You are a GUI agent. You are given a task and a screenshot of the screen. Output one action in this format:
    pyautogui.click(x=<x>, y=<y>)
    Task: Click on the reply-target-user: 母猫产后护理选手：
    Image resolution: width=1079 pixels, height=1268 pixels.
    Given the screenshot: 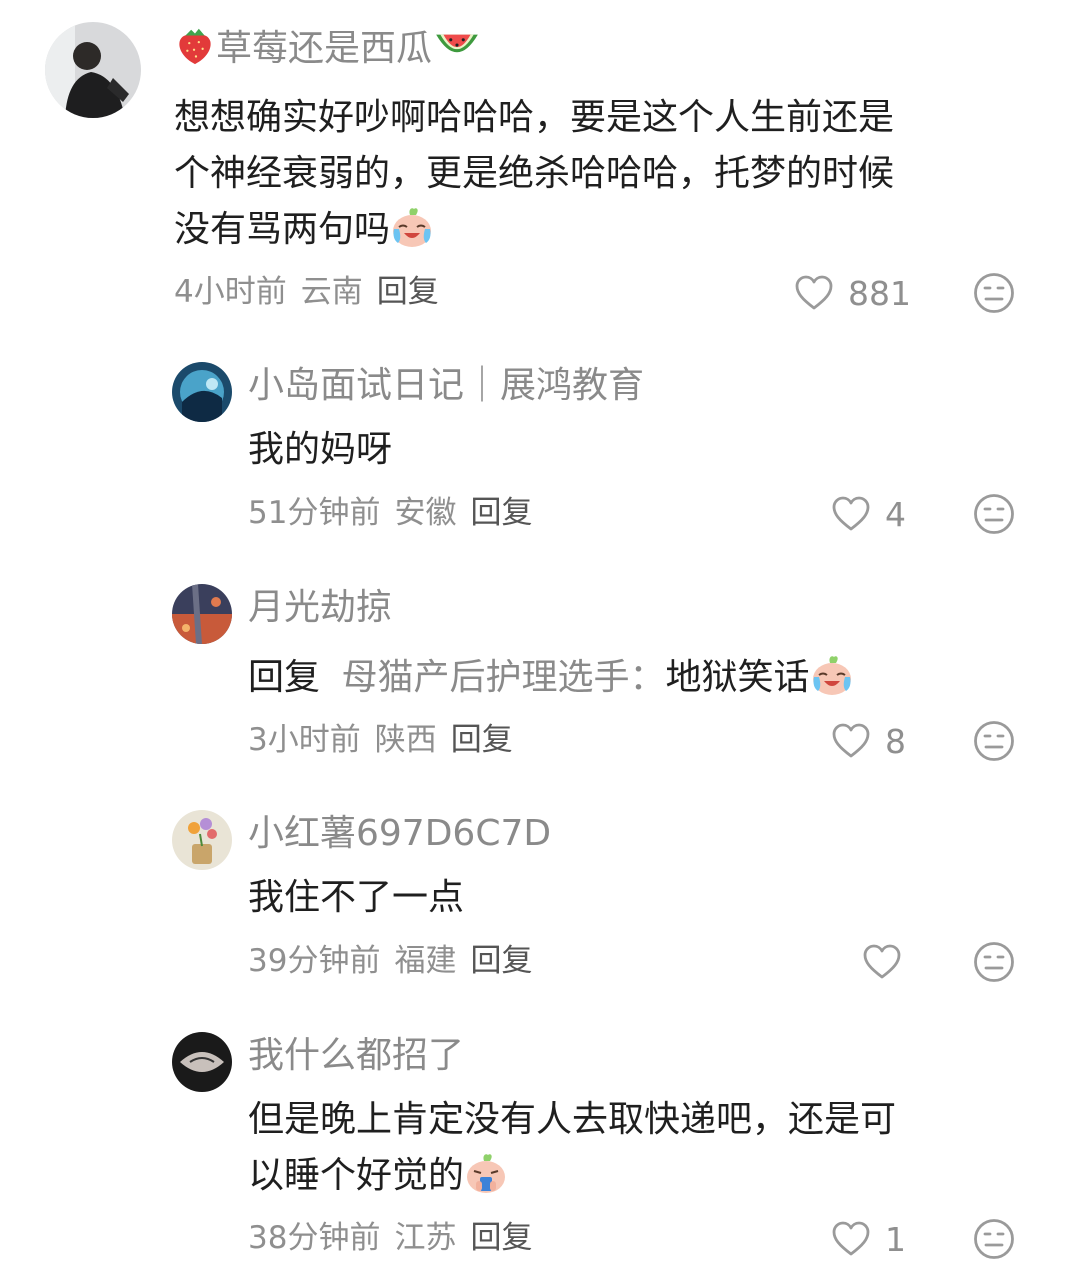 What is the action you would take?
    pyautogui.click(x=503, y=677)
    